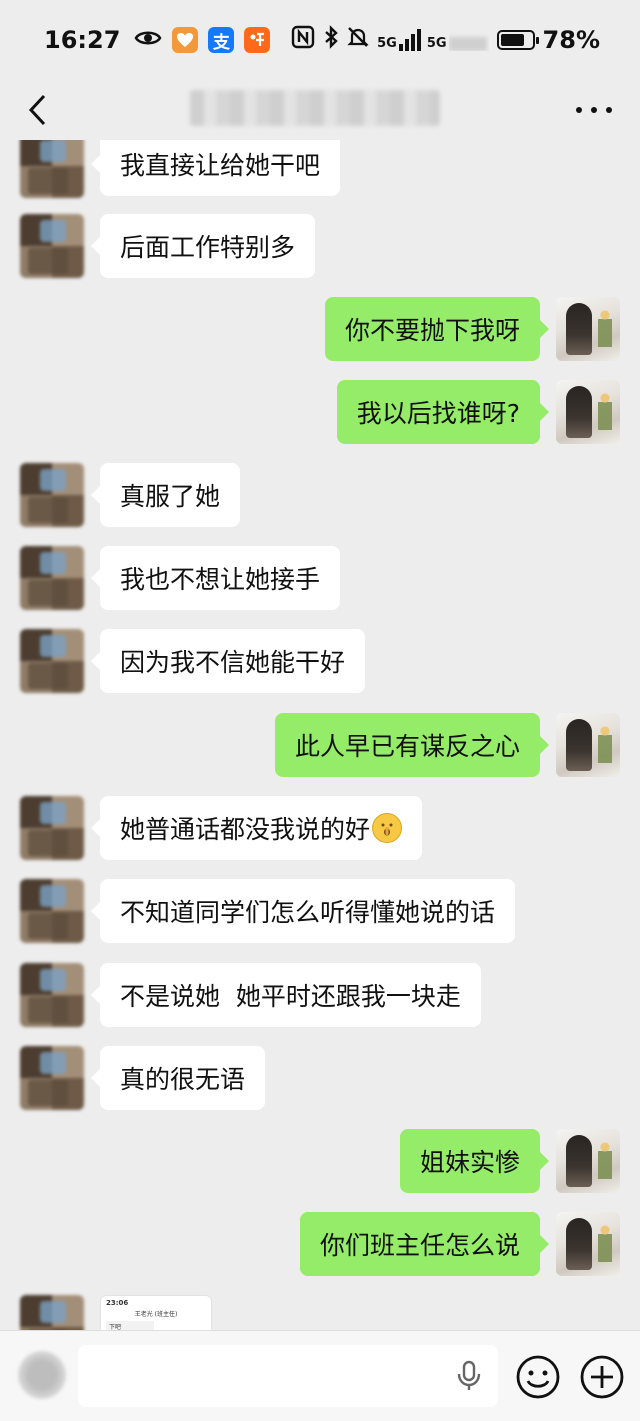 This screenshot has width=640, height=1421. What do you see at coordinates (178, 1078) in the screenshot?
I see `message-bubble: 真的很无语` at bounding box center [178, 1078].